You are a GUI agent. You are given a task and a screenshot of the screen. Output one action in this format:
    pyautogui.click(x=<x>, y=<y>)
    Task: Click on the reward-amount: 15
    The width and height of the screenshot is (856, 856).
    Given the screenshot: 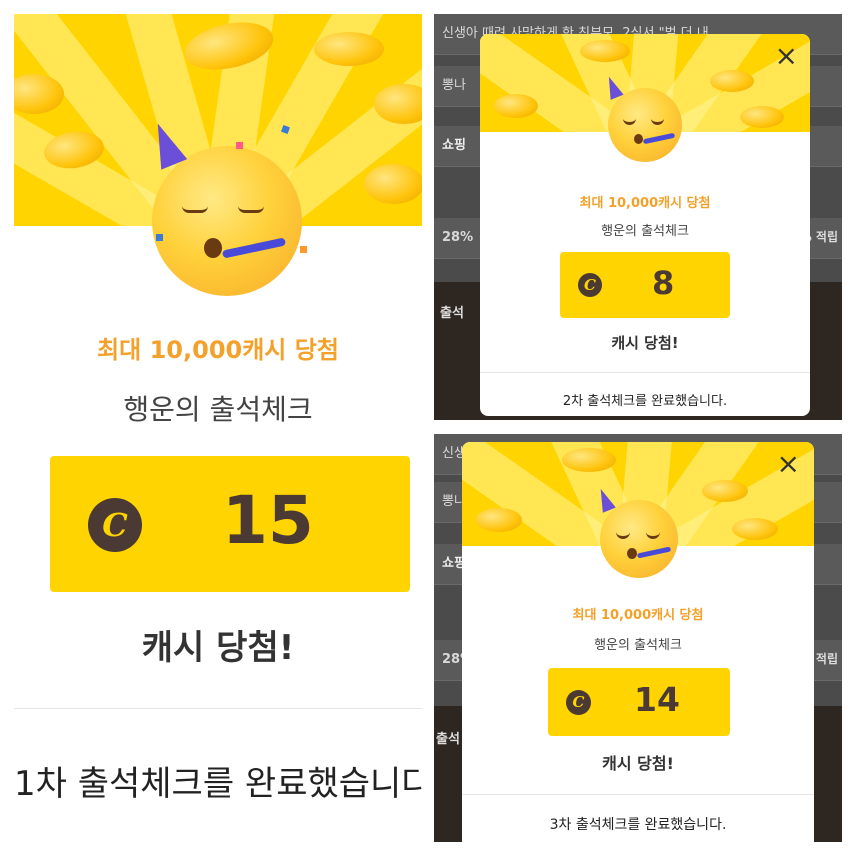 What is the action you would take?
    pyautogui.click(x=268, y=520)
    